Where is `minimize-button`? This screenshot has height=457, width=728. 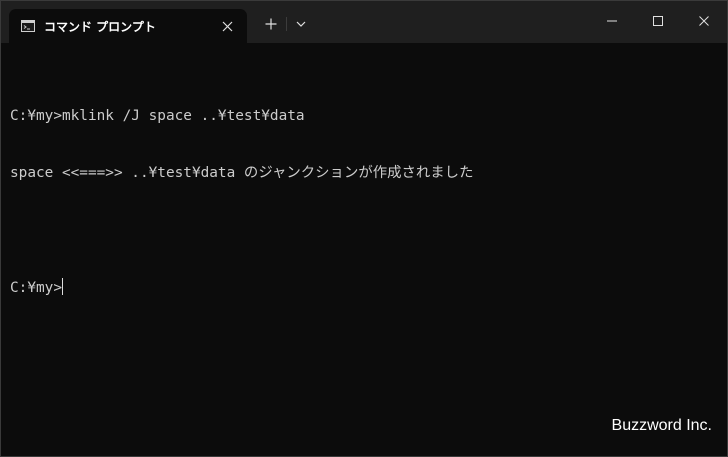
minimize-button is located at coordinates (612, 21).